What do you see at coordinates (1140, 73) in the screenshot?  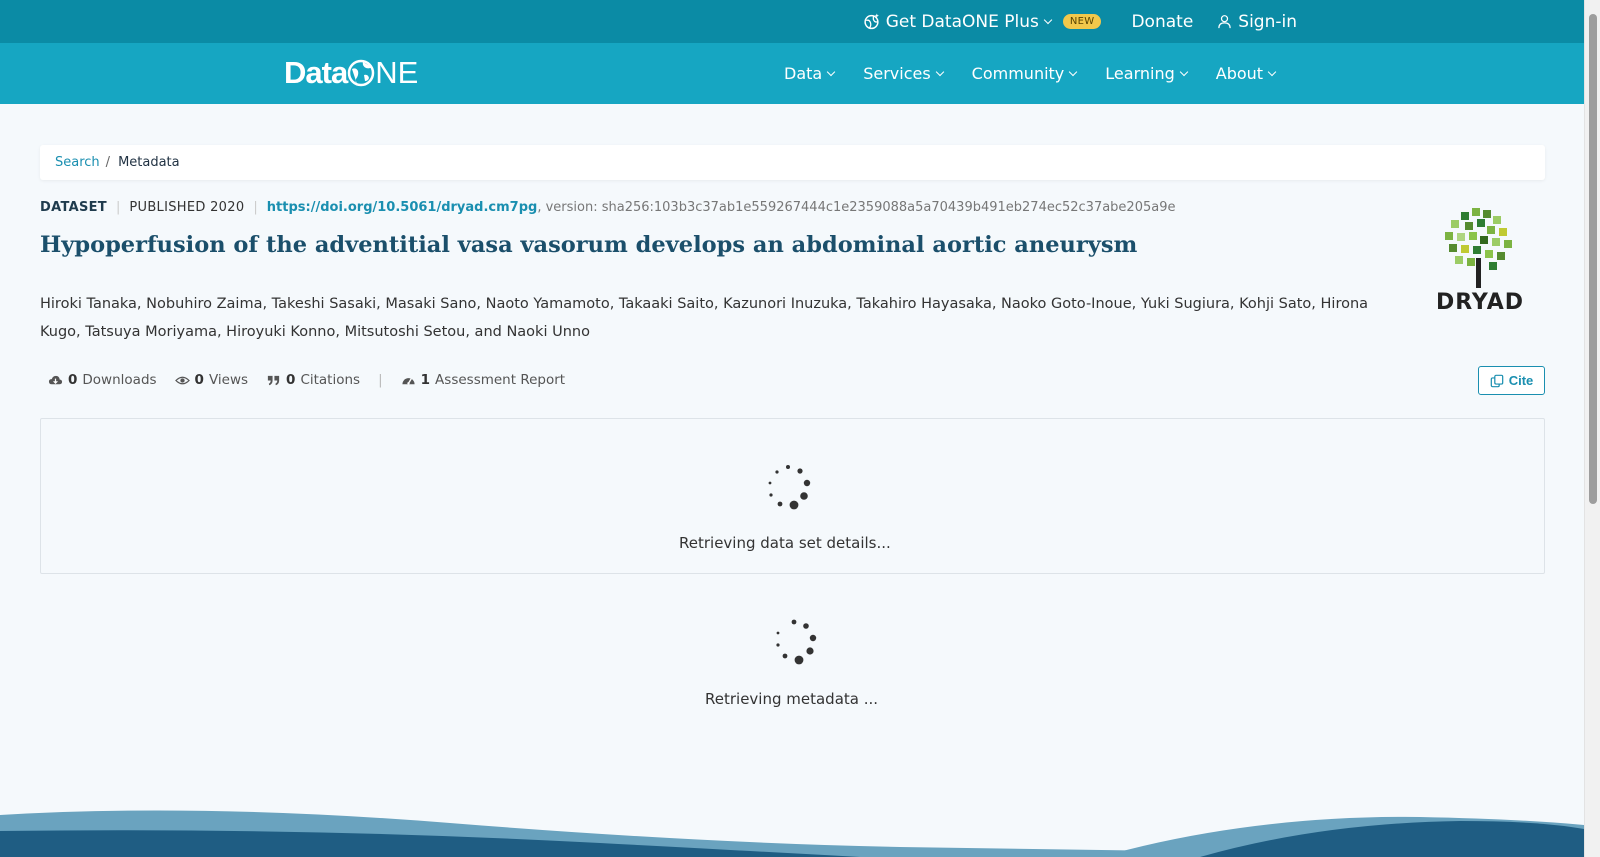 I see `nav-learning-label: Learning` at bounding box center [1140, 73].